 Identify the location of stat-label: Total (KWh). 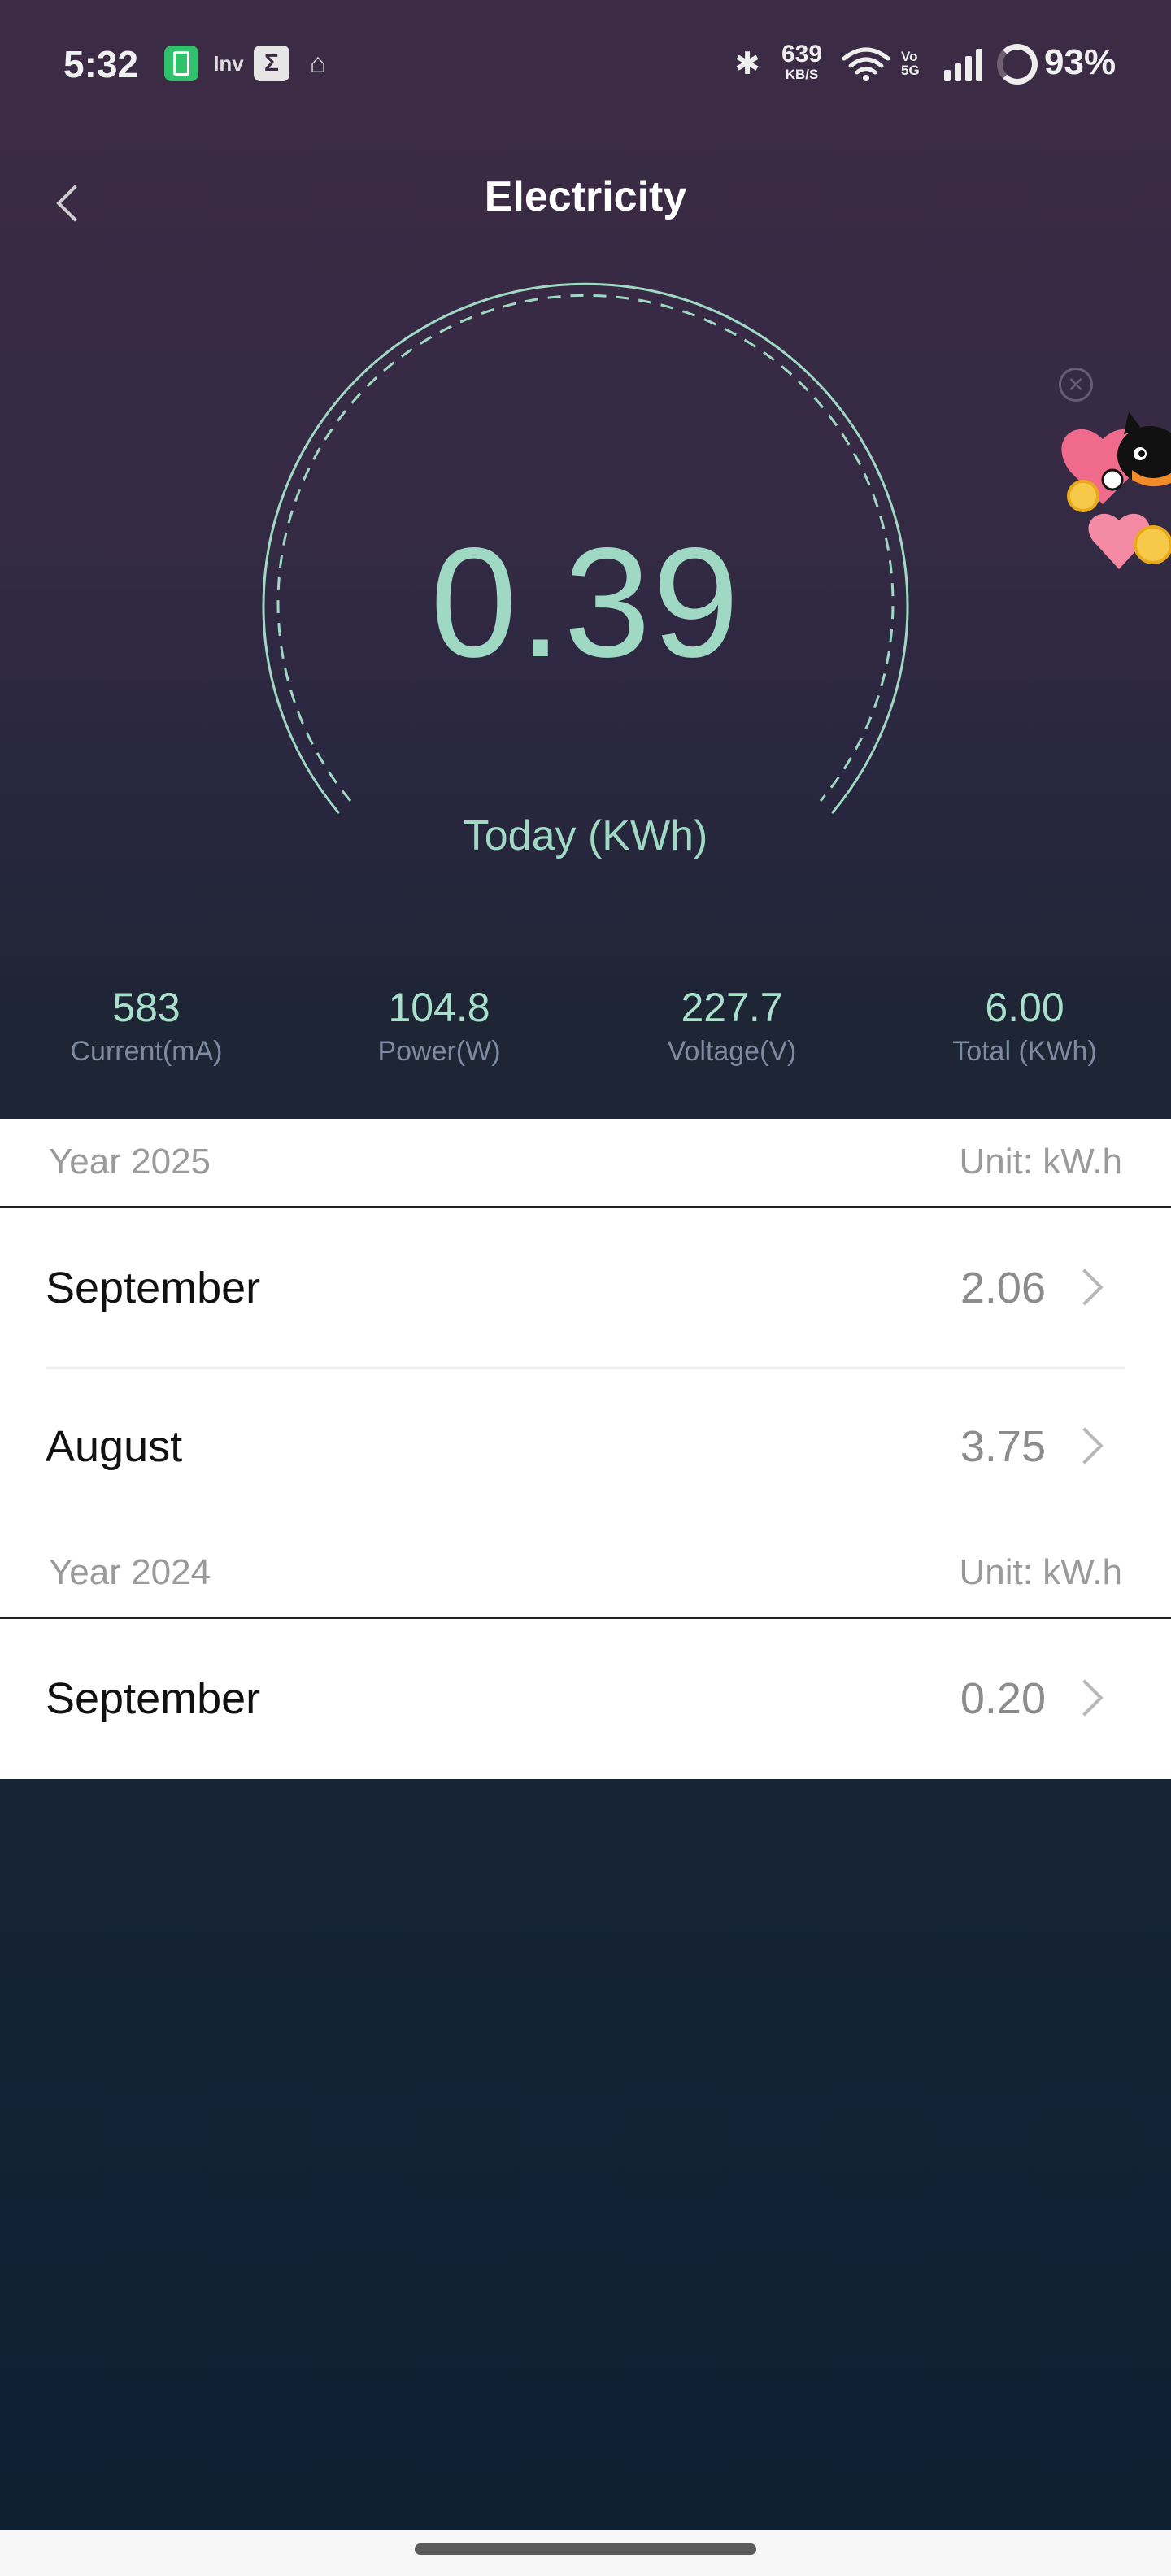
(1024, 1052).